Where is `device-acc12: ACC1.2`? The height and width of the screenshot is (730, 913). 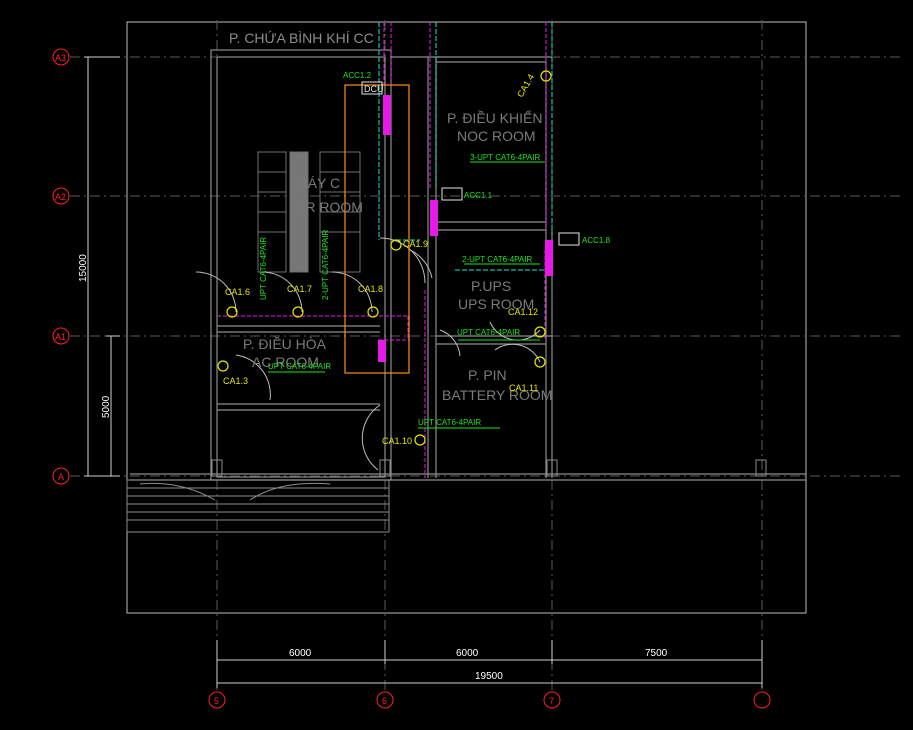 device-acc12: ACC1.2 is located at coordinates (357, 75).